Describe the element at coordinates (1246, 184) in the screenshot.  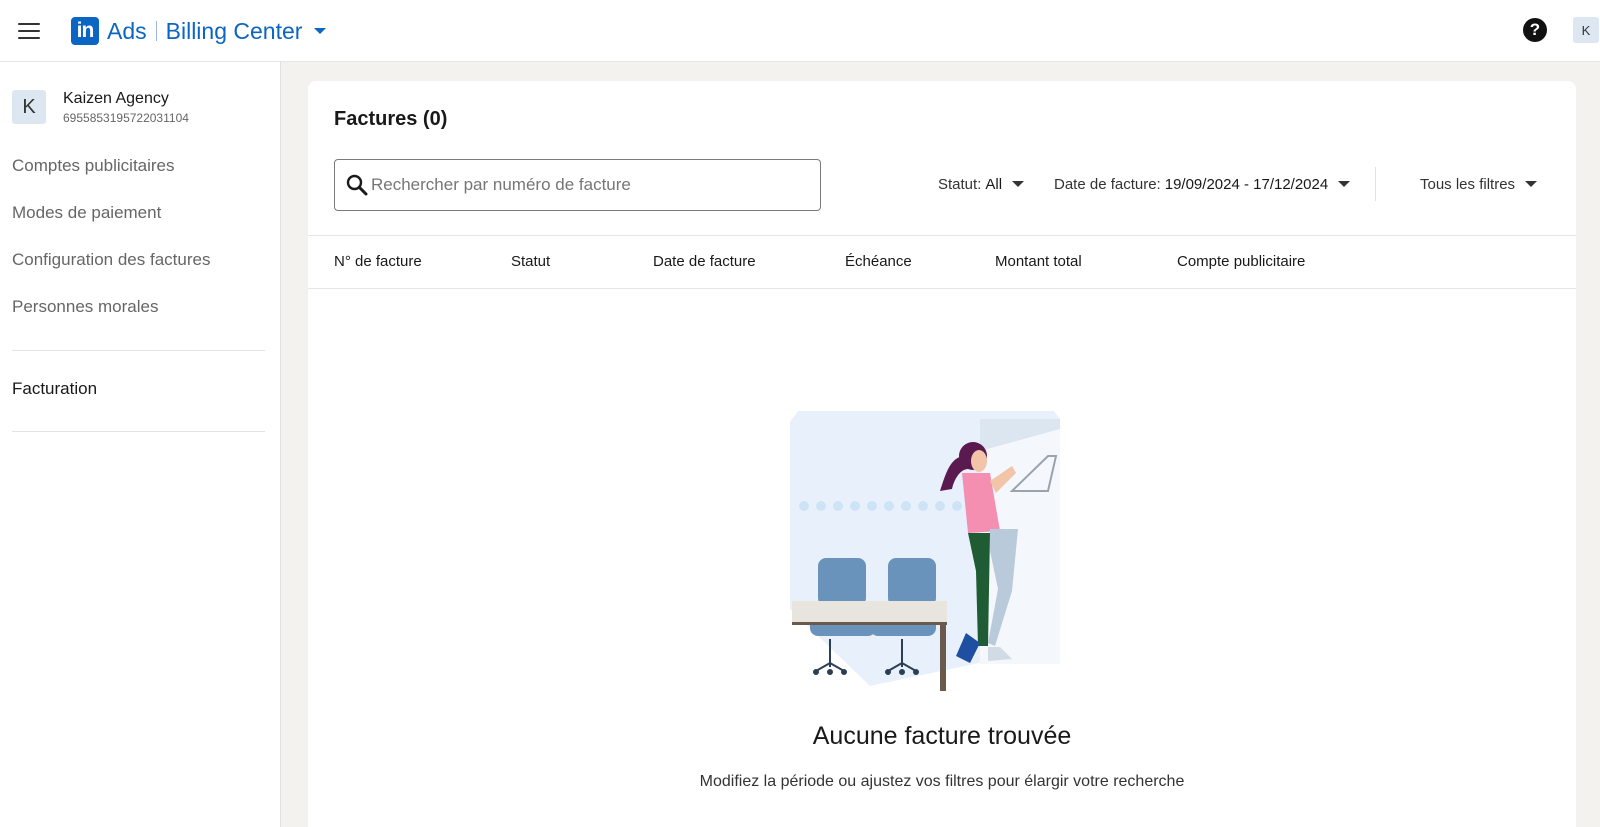
I see `date-filter-value: 19/09/2024 - 17/12/2024` at that location.